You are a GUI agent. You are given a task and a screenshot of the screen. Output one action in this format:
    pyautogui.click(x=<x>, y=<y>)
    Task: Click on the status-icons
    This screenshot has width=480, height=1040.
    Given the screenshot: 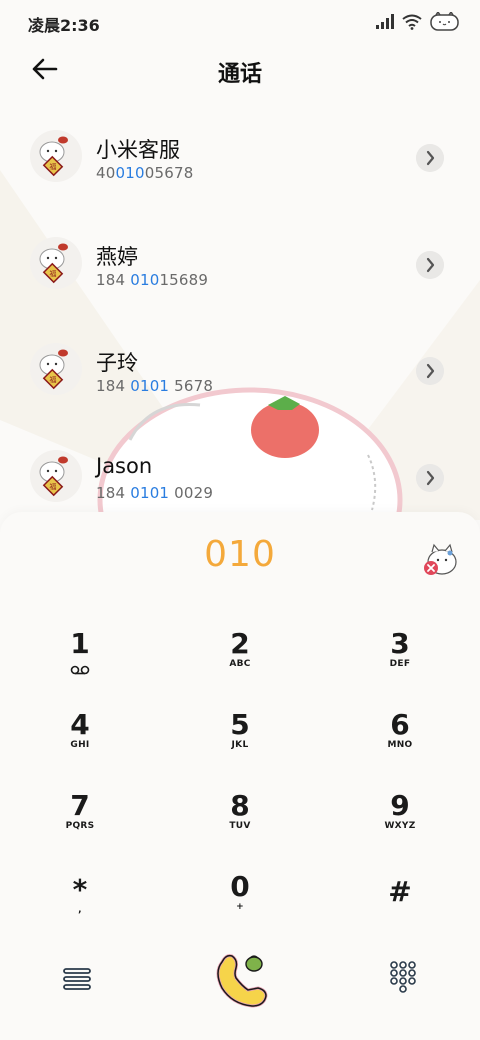 What is the action you would take?
    pyautogui.click(x=418, y=22)
    